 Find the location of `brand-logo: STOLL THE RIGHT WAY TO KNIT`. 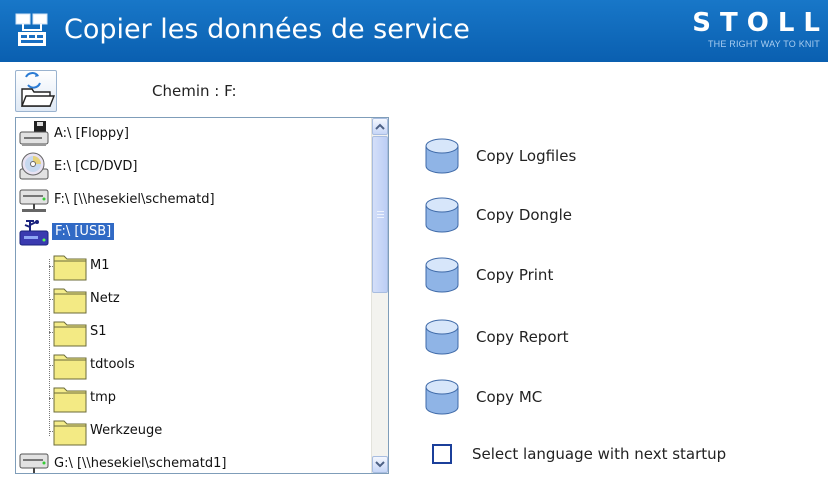

brand-logo: STOLL THE RIGHT WAY TO KNIT is located at coordinates (756, 28).